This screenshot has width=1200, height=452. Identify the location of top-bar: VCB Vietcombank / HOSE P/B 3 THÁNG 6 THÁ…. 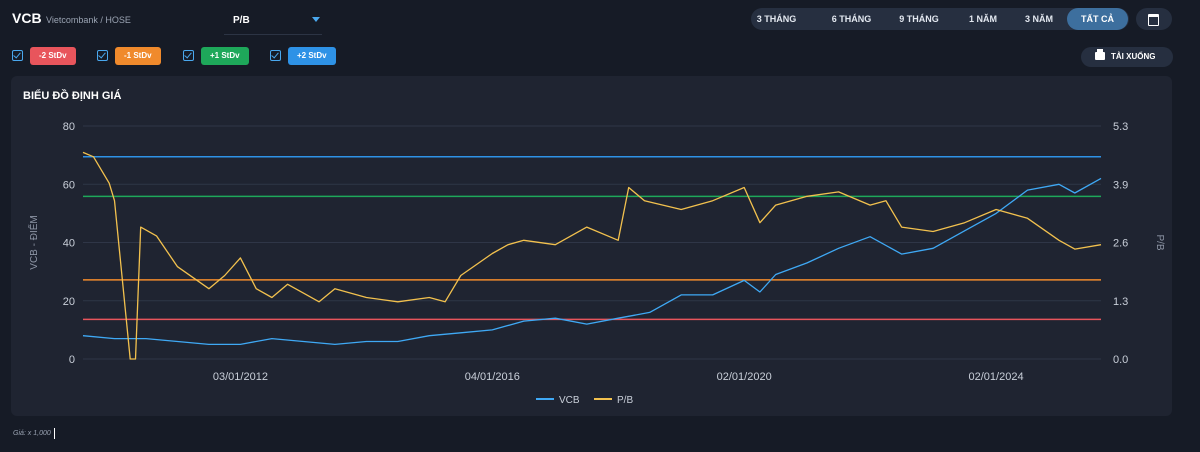
(600, 19).